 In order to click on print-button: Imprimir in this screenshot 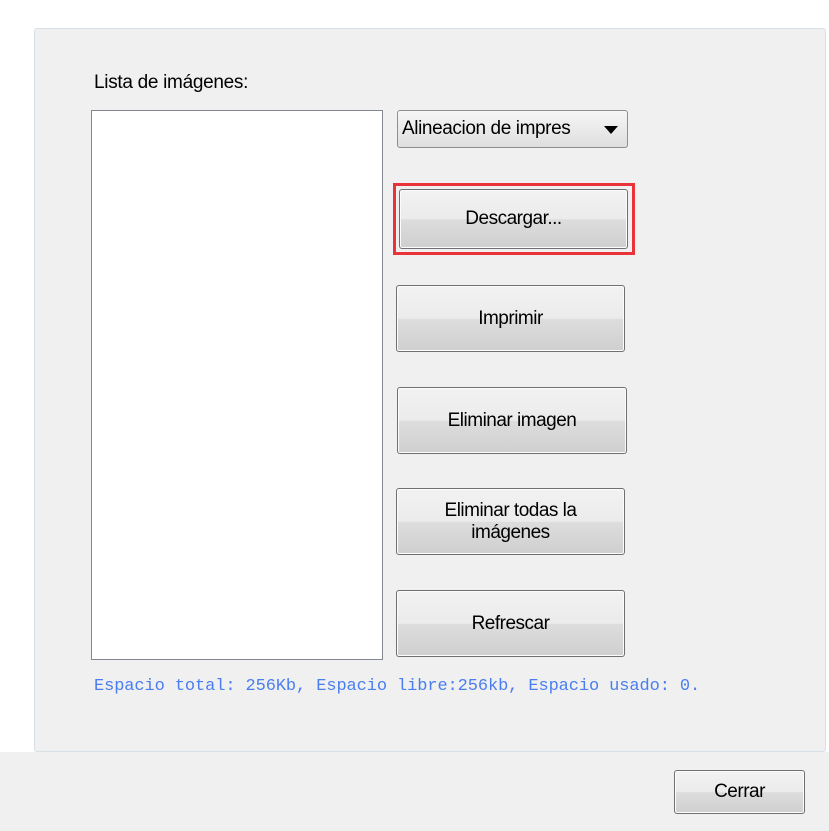, I will do `click(510, 318)`.